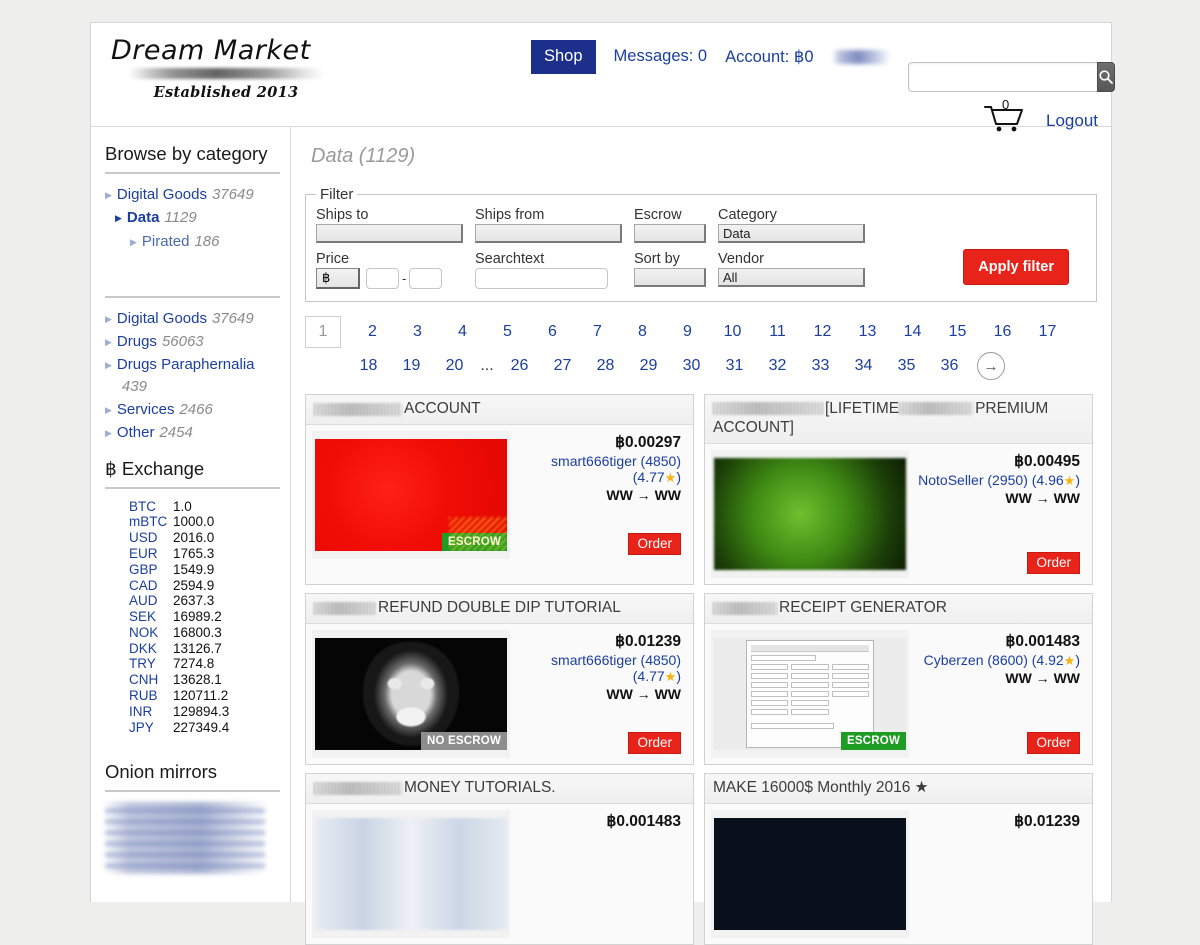  Describe the element at coordinates (670, 233) in the screenshot. I see `escrow-select` at that location.